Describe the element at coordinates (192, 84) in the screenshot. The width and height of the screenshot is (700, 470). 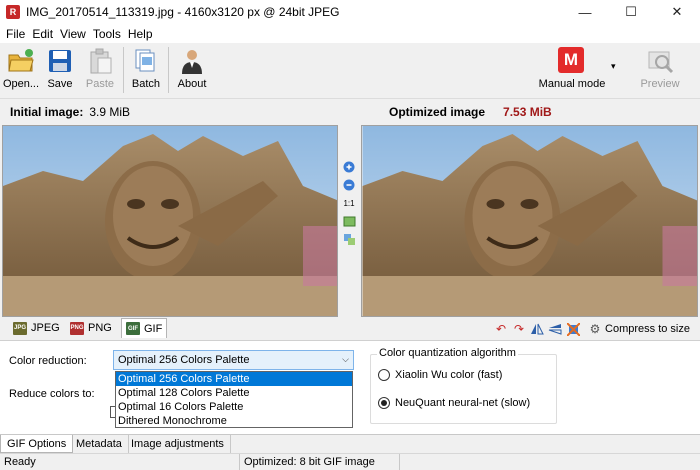
I see `about-label: About` at that location.